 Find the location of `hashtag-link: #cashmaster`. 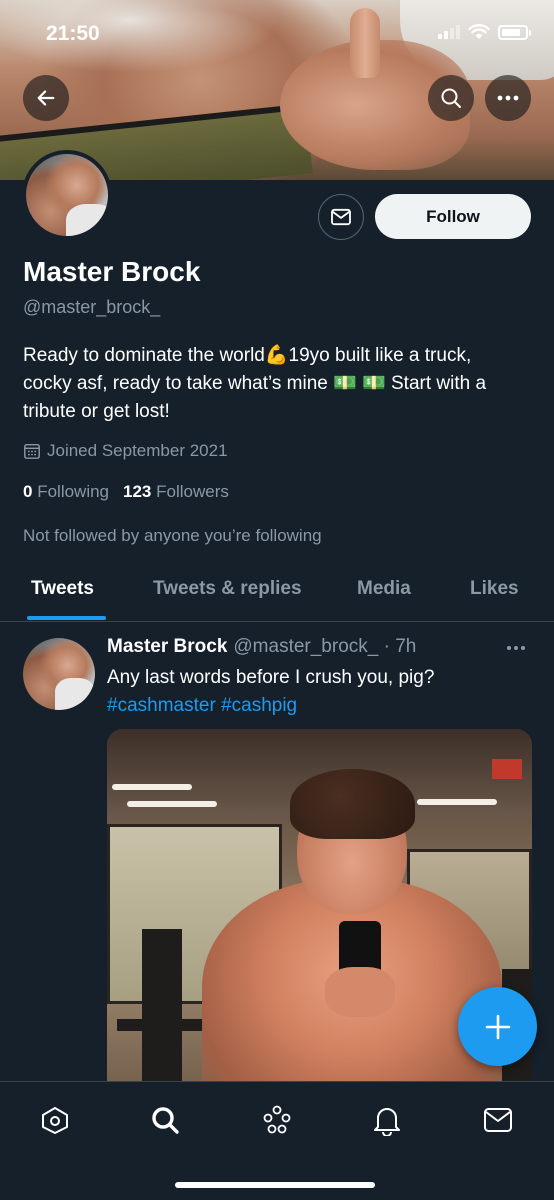

hashtag-link: #cashmaster is located at coordinates (161, 705).